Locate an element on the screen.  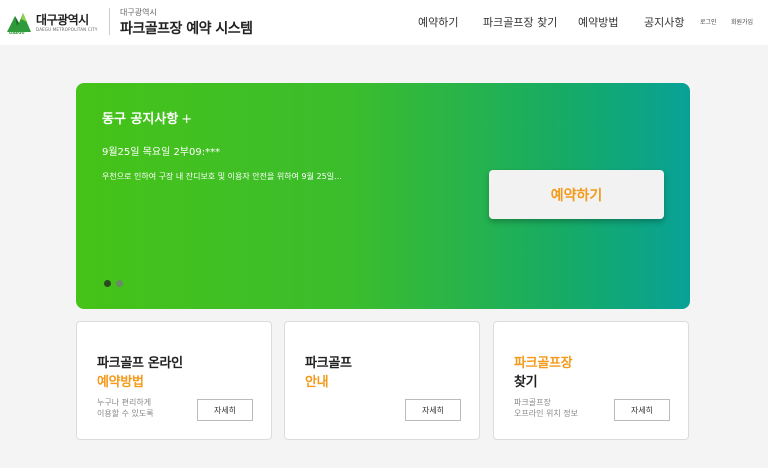
card-title-line1: 파크골프 is located at coordinates (328, 363).